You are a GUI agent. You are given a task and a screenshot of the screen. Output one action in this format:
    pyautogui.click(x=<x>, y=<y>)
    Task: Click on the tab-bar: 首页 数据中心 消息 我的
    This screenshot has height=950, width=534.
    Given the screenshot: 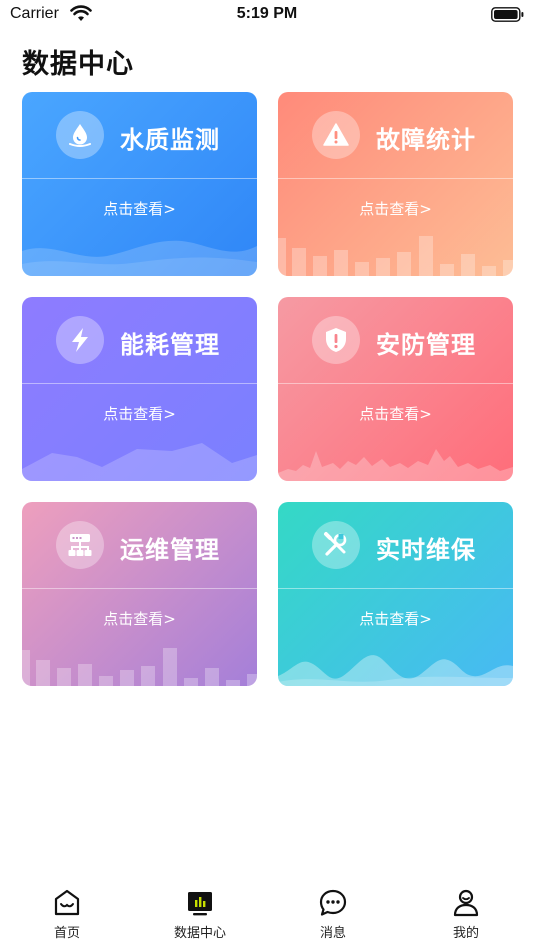 What is the action you would take?
    pyautogui.click(x=267, y=915)
    